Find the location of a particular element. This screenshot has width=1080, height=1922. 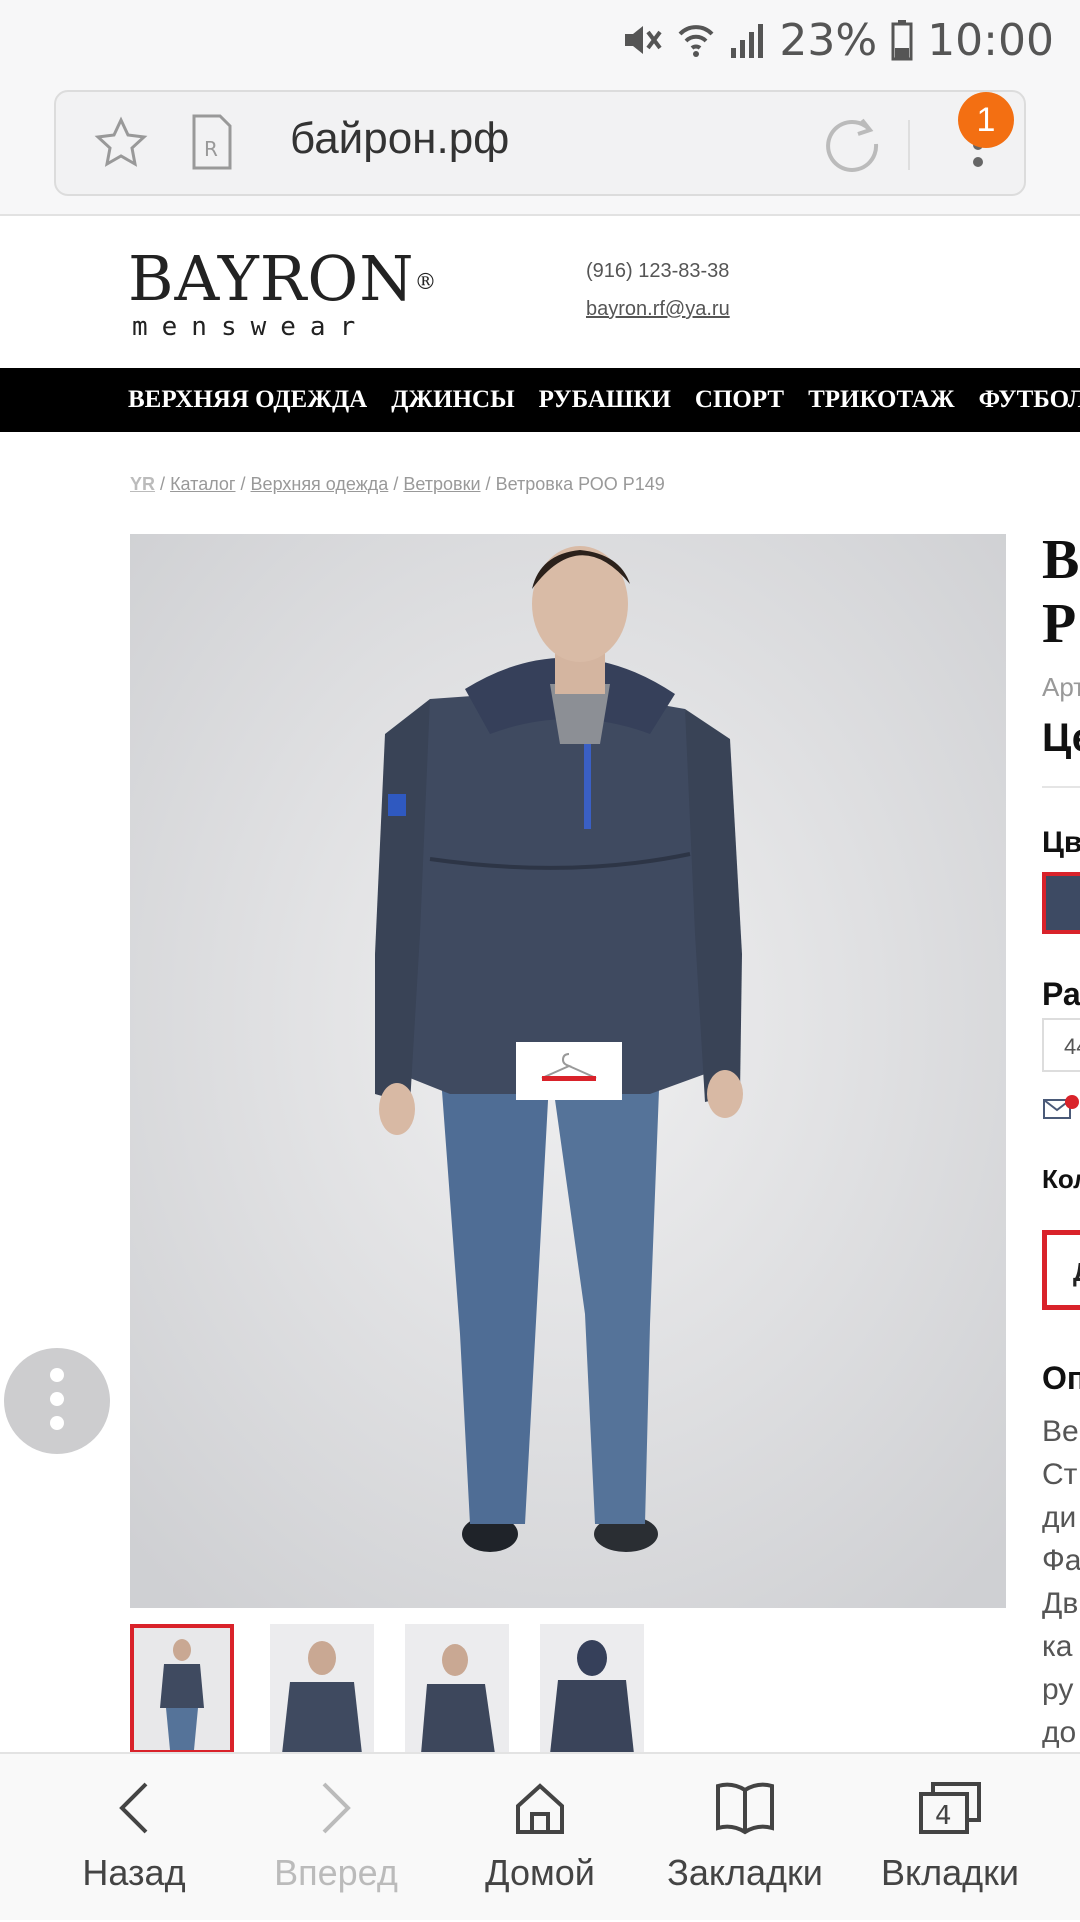

notify-mail-icon is located at coordinates (1061, 1108).